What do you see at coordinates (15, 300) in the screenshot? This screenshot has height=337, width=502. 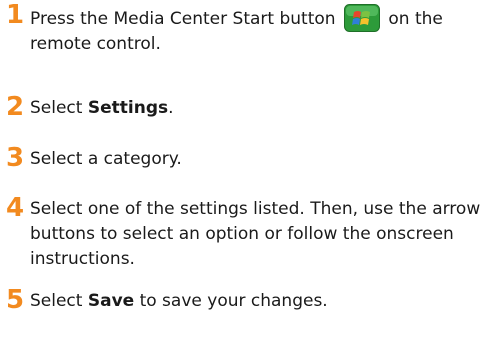 I see `step-number: 5` at bounding box center [15, 300].